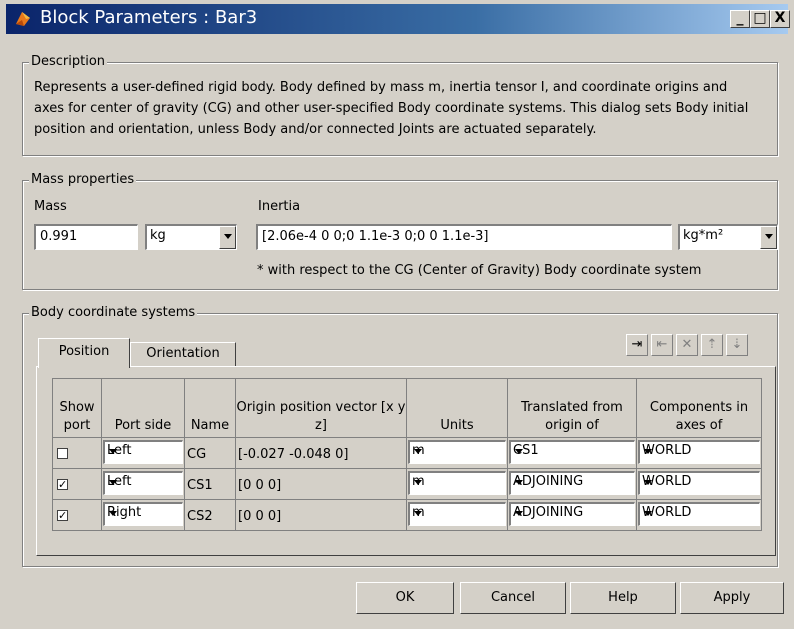  I want to click on cs-name: CS2, so click(200, 516).